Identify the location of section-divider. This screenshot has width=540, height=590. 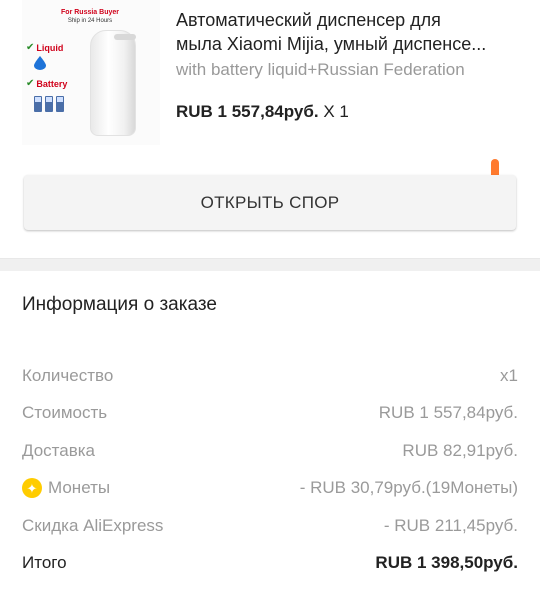
(270, 264).